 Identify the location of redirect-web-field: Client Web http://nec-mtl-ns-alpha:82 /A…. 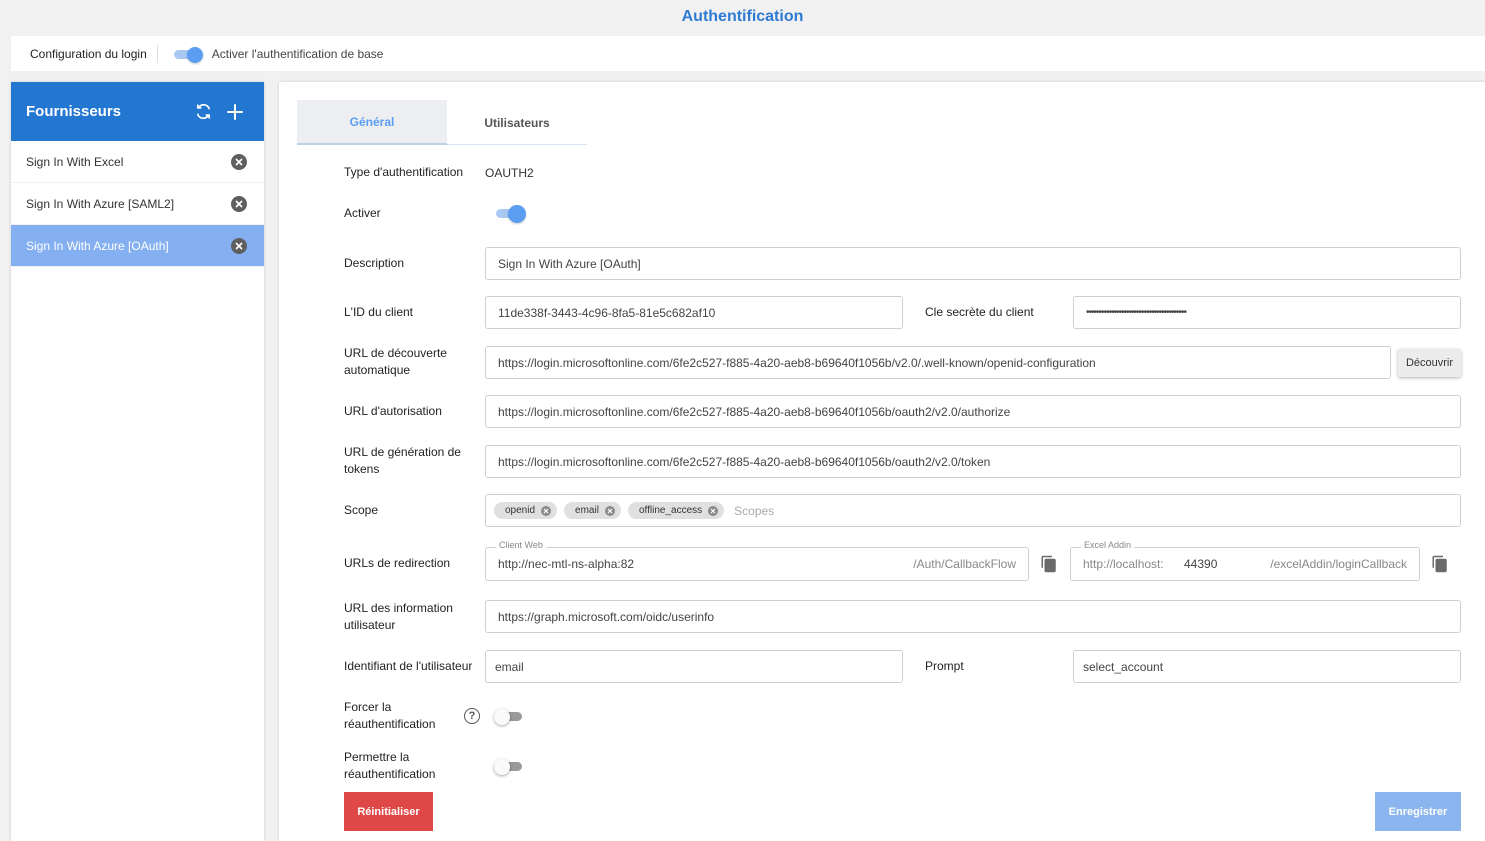
(757, 560).